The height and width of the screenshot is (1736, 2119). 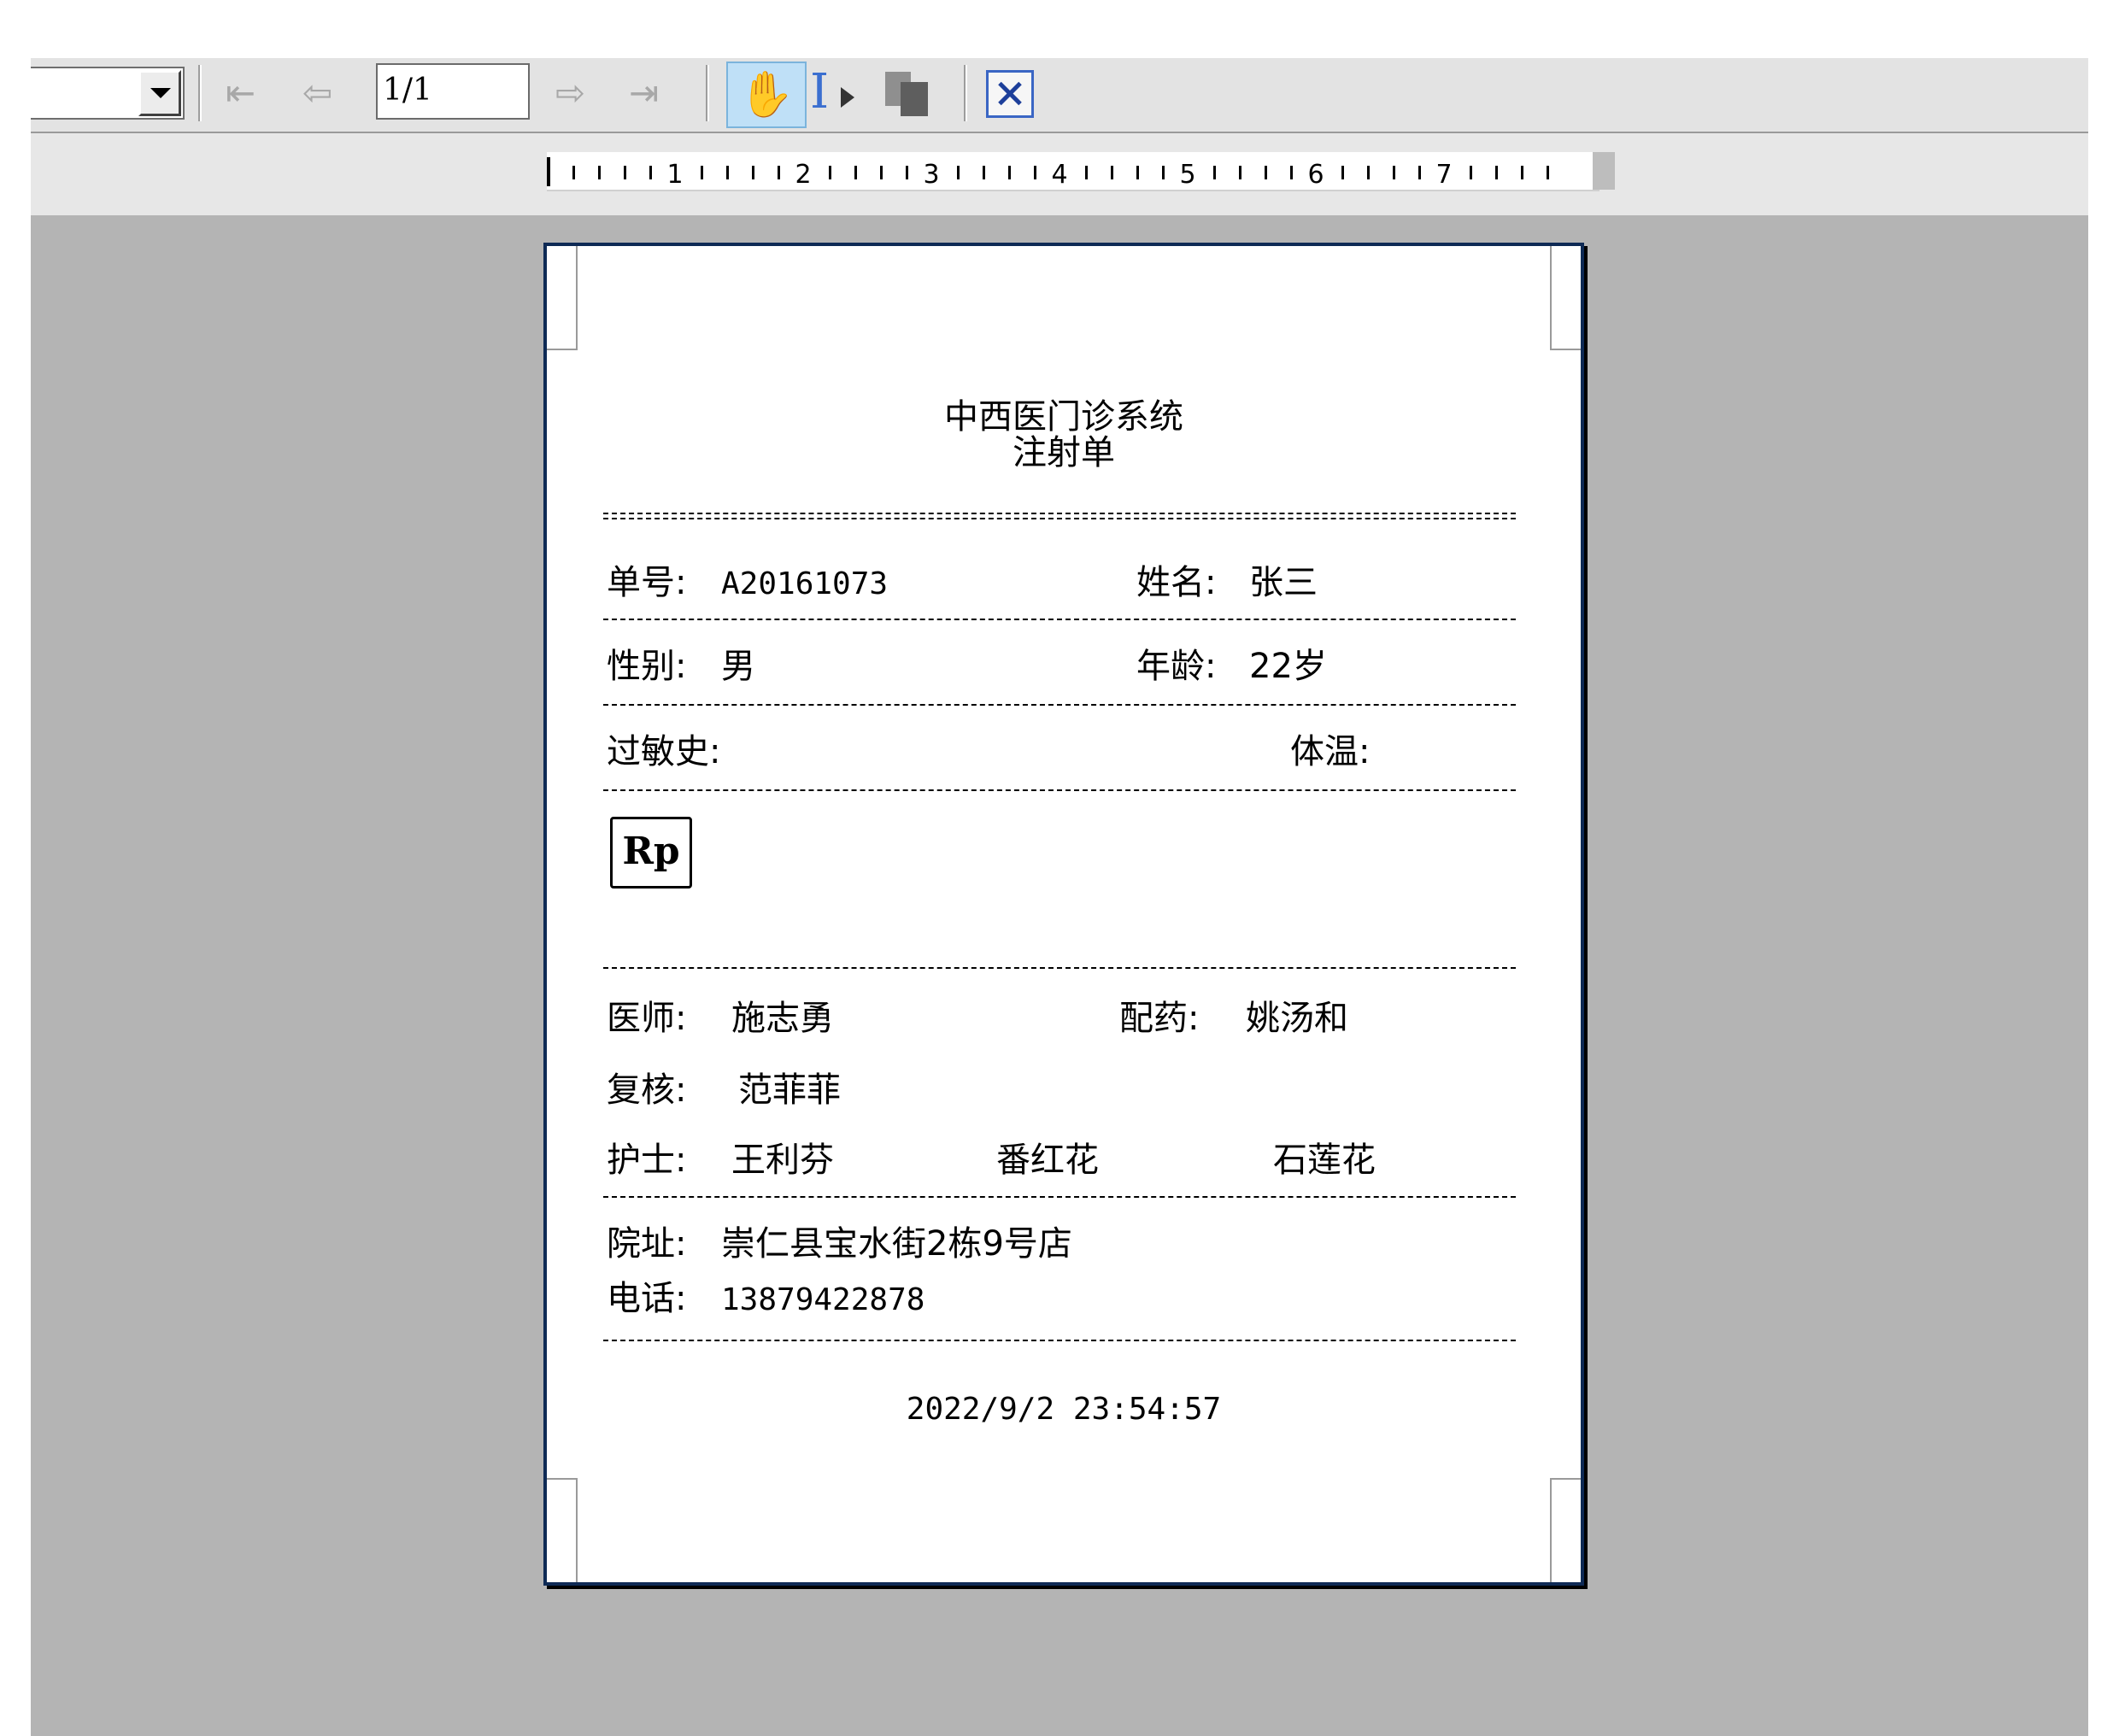 What do you see at coordinates (819, 93) in the screenshot?
I see `text-select-icon: I` at bounding box center [819, 93].